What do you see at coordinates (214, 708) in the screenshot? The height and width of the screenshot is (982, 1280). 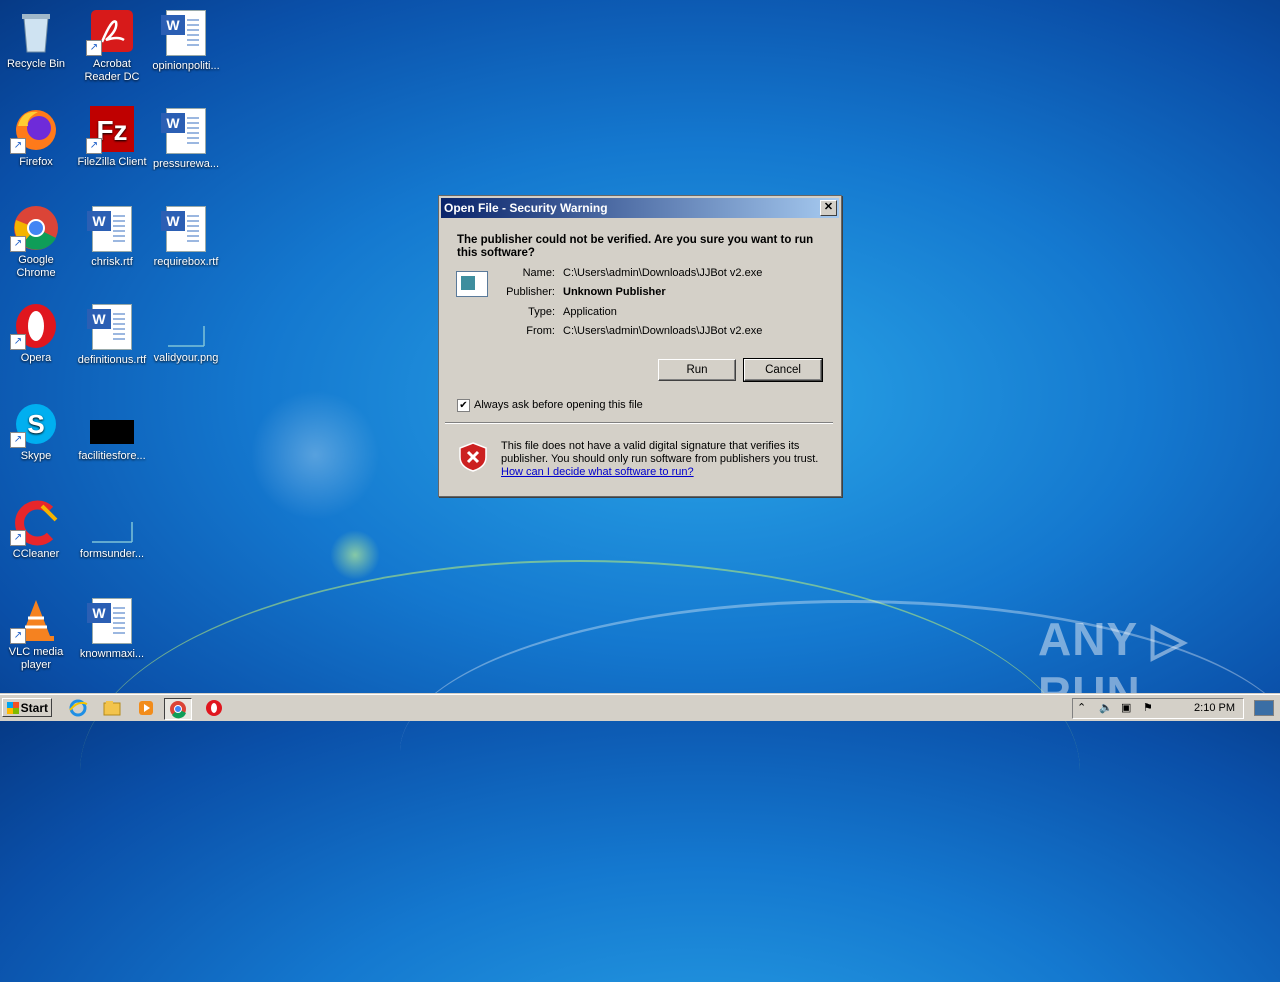 I see `opera-taskbar-icon` at bounding box center [214, 708].